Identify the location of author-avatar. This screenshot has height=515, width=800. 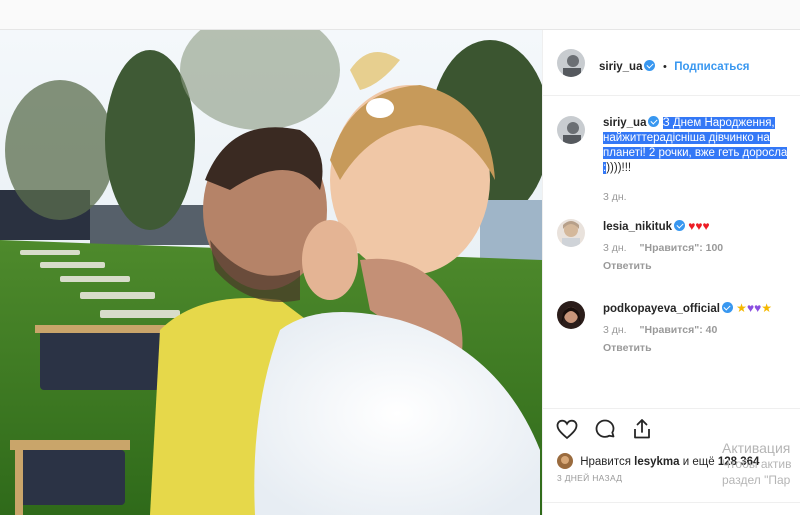
(571, 63).